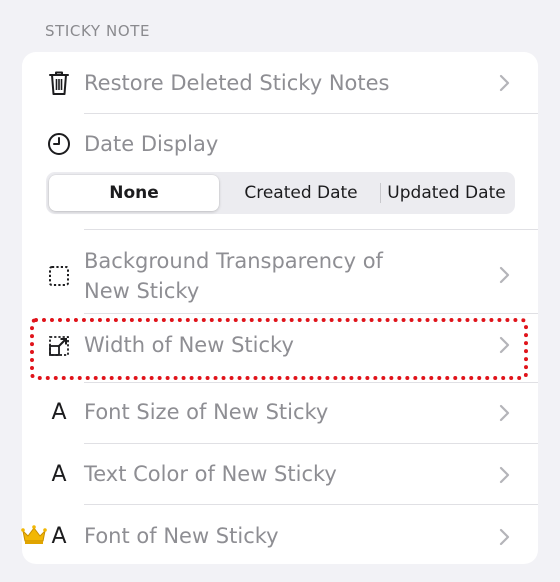  I want to click on background-transparency-label-line1: Background Transparency of, so click(233, 261).